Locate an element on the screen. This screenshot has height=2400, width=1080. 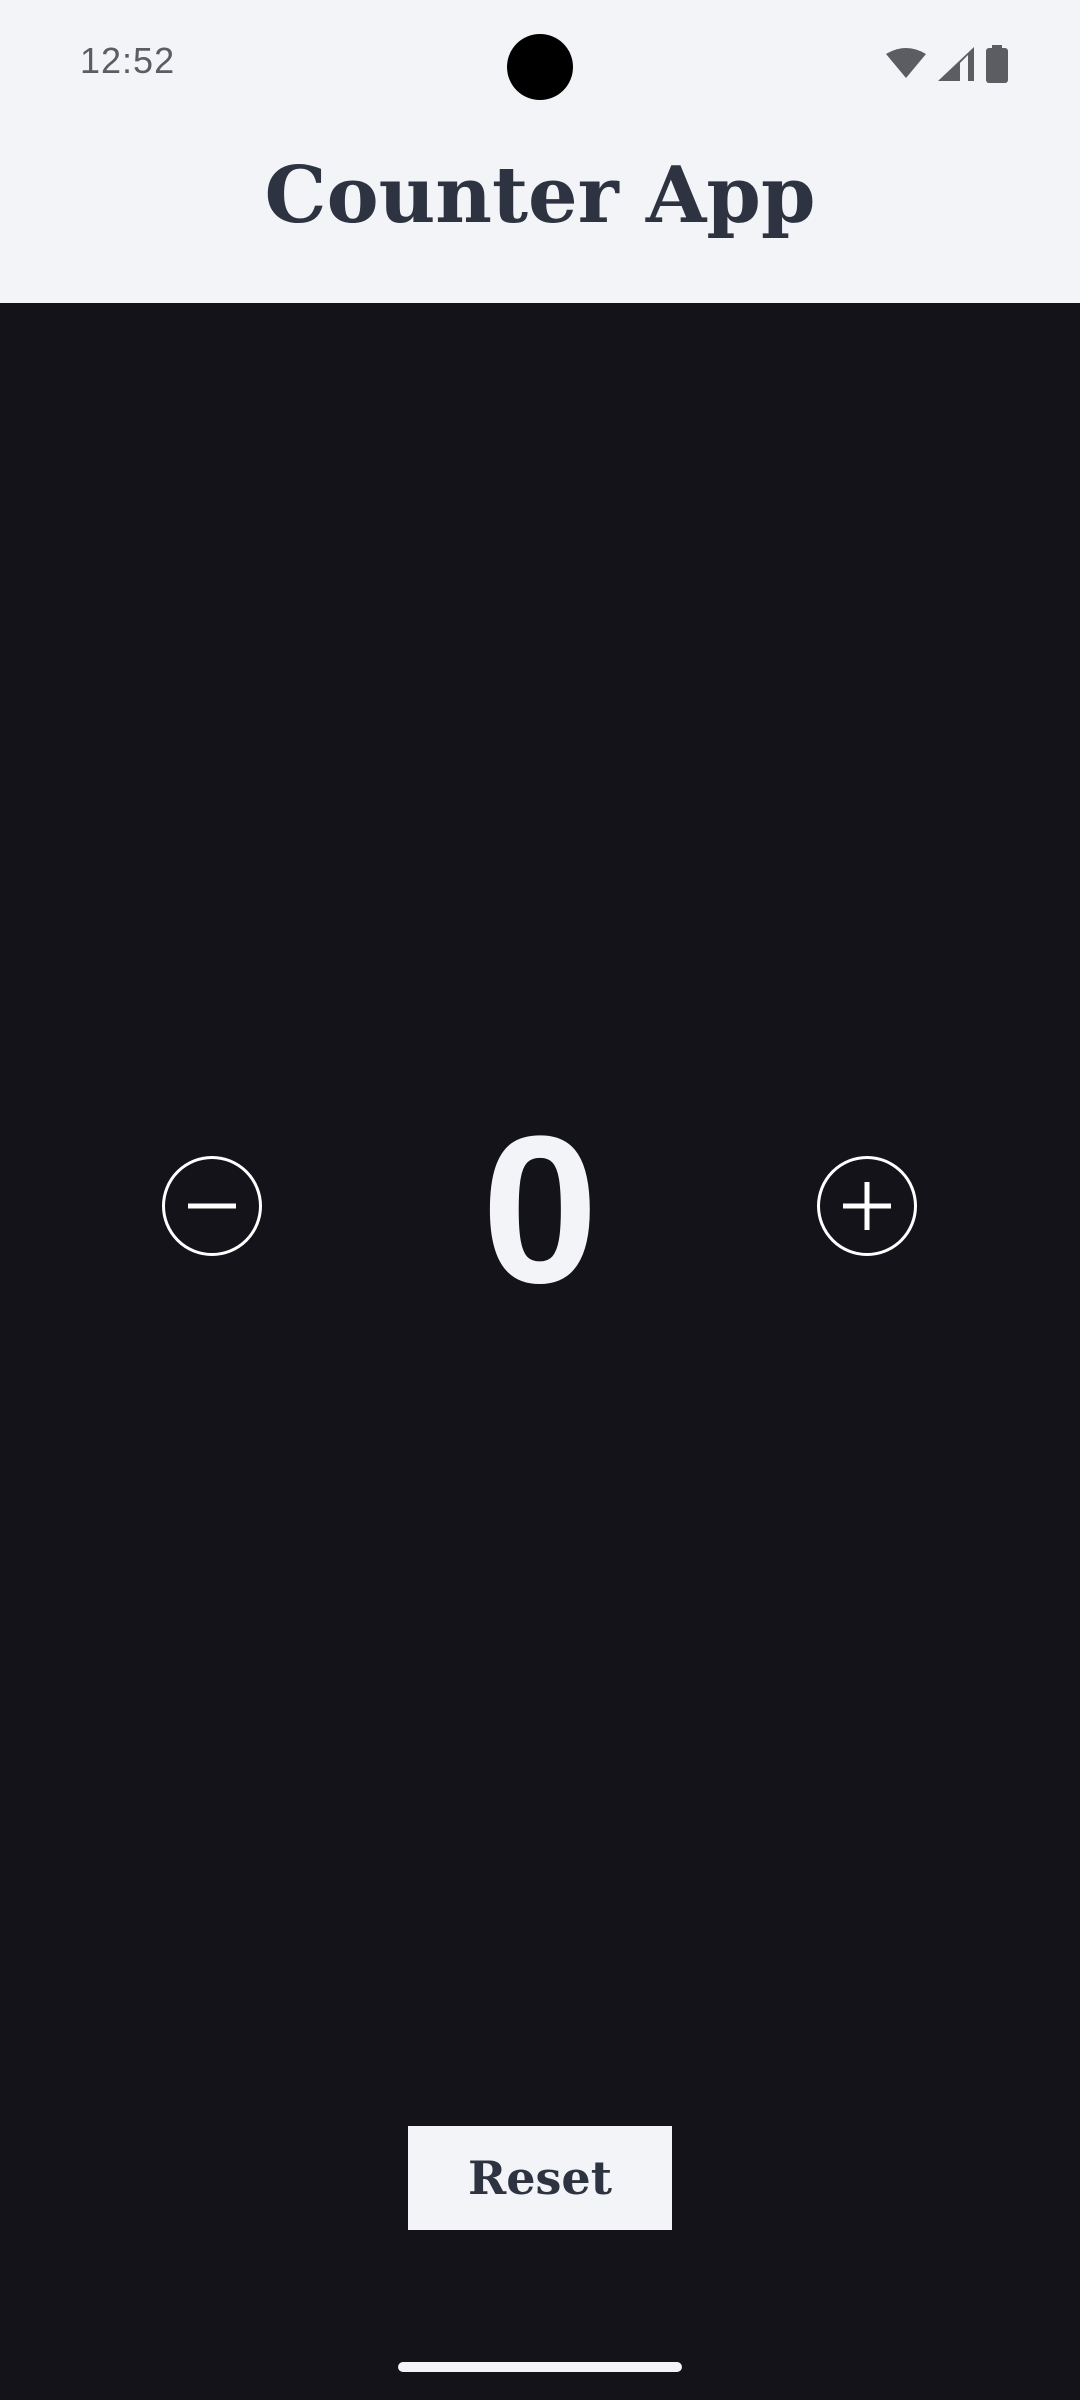
decrement-button is located at coordinates (212, 1206).